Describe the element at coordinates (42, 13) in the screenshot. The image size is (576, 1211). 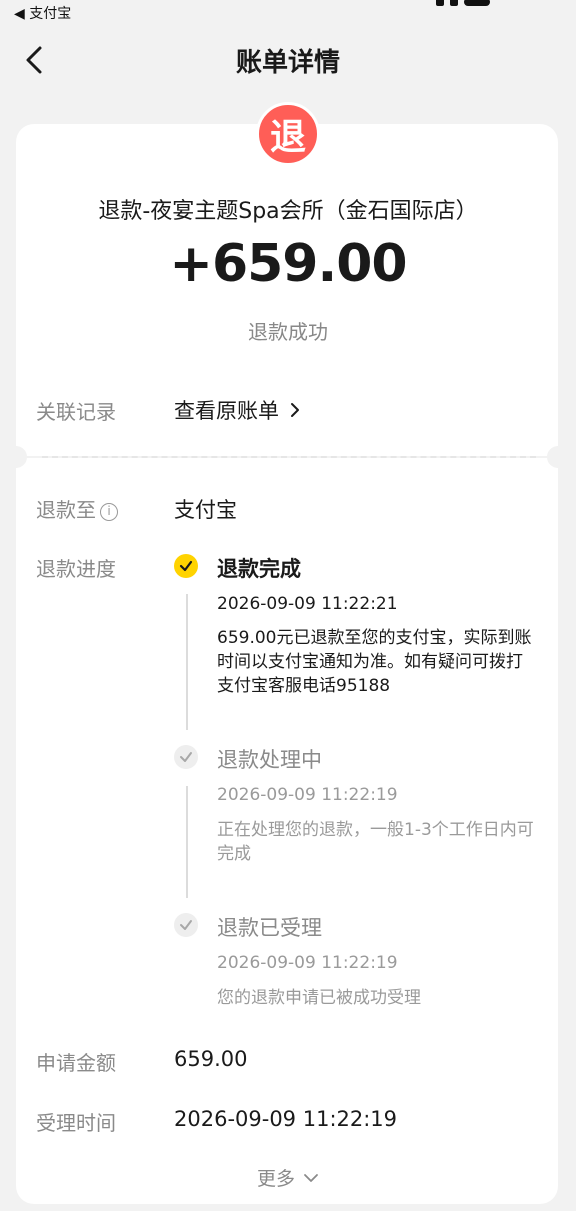
I see `back-to-app-link: ◀ 支付宝` at that location.